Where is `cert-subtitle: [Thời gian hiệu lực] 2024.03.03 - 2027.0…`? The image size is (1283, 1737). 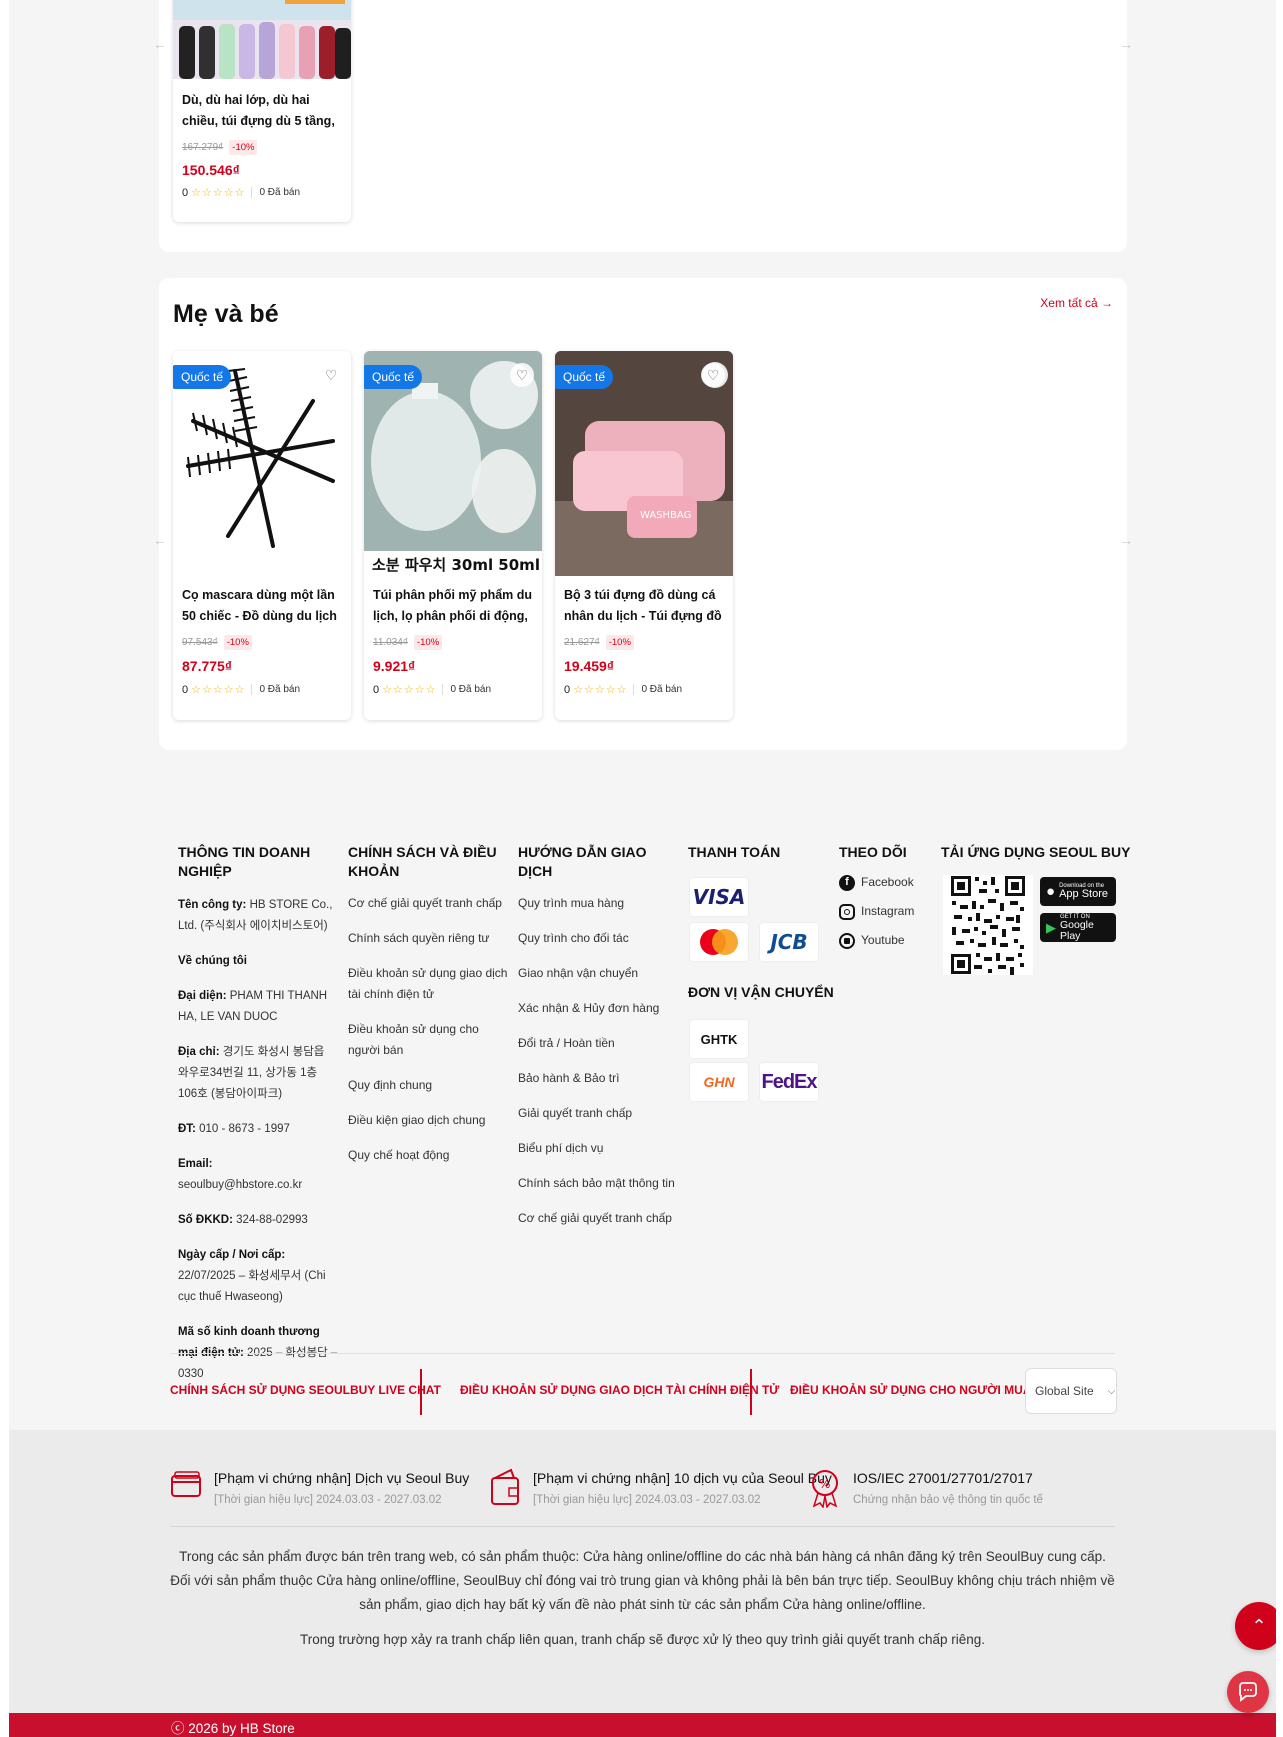
cert-subtitle: [Thời gian hiệu lực] 2024.03.03 - 2027.0… is located at coordinates (647, 1500).